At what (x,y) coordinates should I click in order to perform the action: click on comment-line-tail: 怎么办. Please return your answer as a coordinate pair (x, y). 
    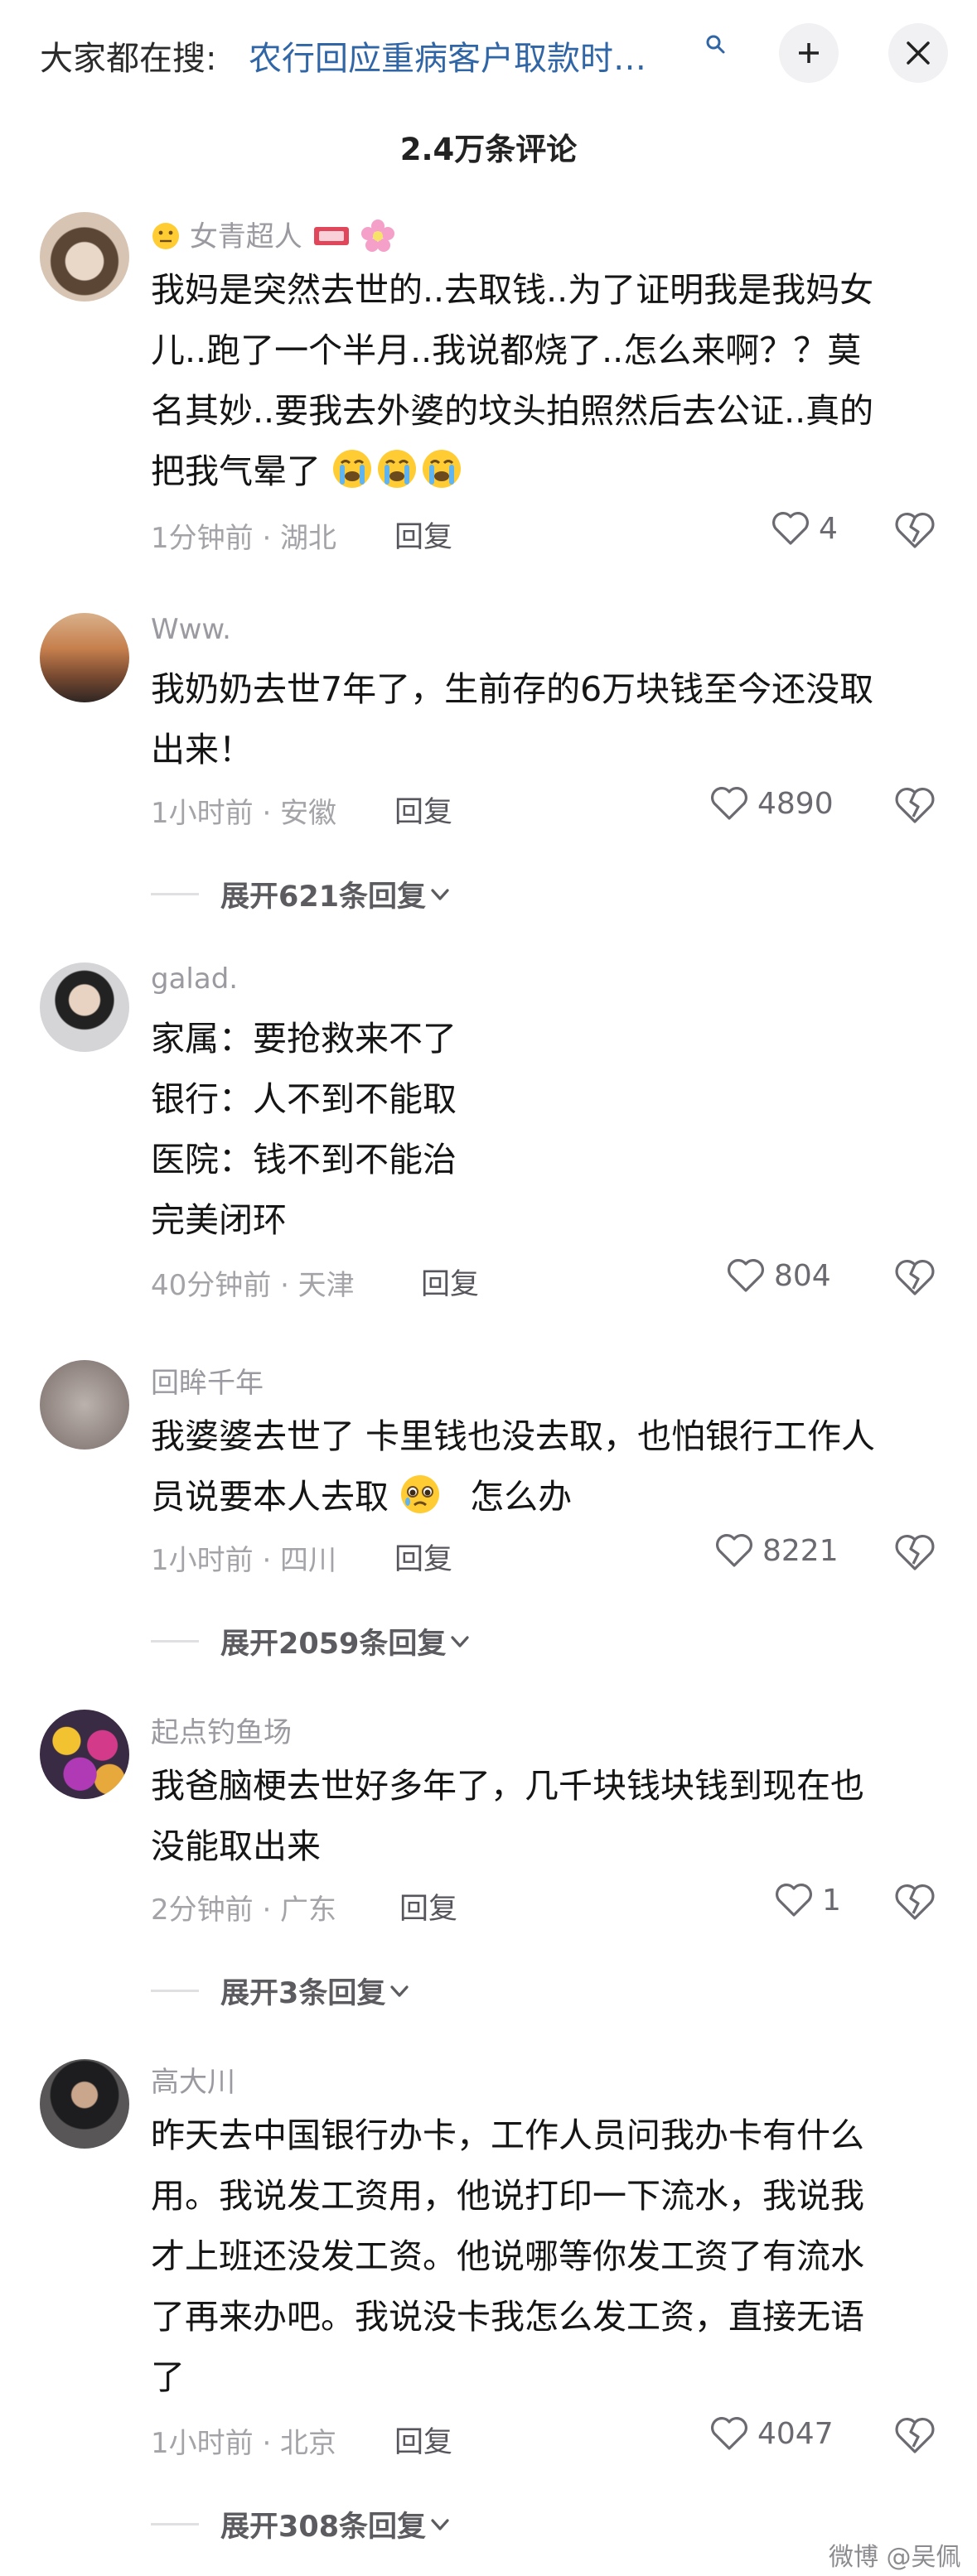
    Looking at the image, I should click on (521, 1497).